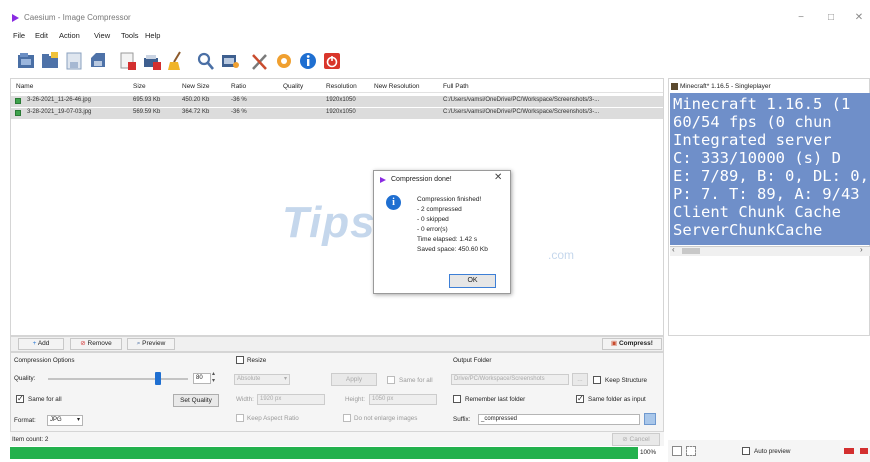  Describe the element at coordinates (757, 212) in the screenshot. I see `preview-text-line: Client Chunk Cache` at that location.